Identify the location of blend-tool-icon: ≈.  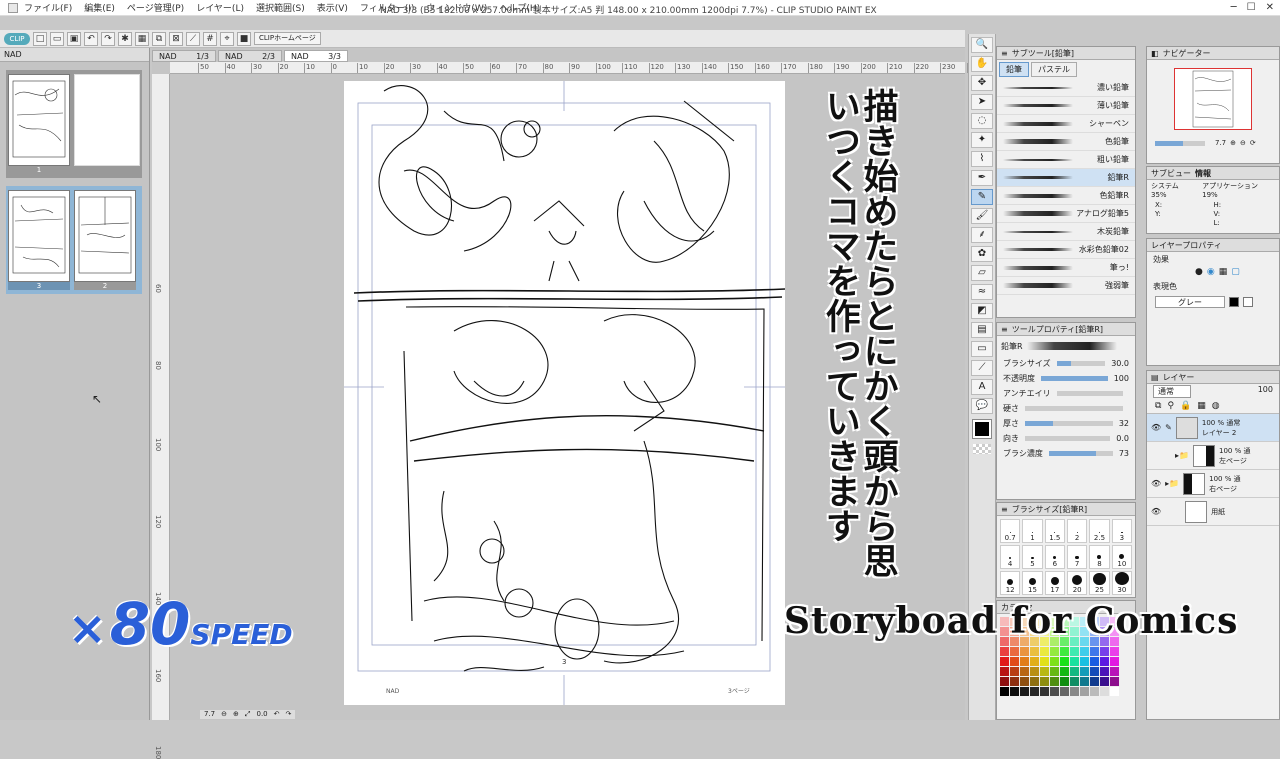
(982, 292).